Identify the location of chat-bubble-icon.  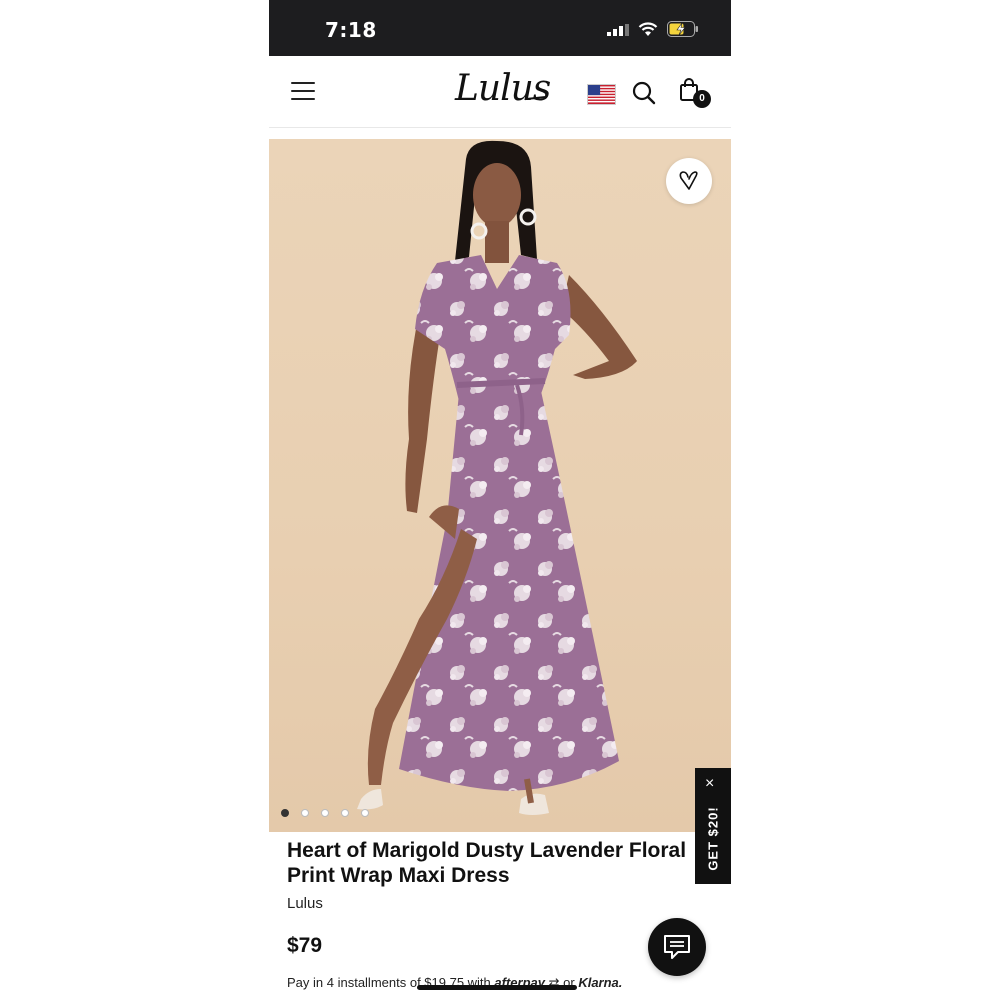
(677, 947).